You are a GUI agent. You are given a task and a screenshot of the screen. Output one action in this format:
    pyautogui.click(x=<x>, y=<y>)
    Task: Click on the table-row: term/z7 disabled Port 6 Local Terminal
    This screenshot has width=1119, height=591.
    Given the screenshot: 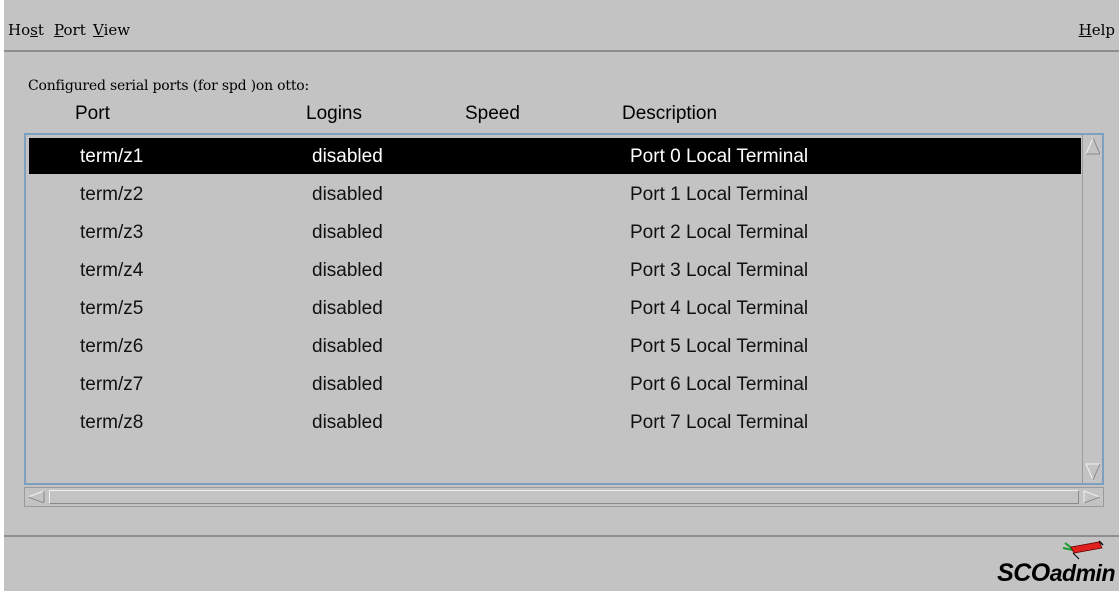 What is the action you would take?
    pyautogui.click(x=555, y=384)
    